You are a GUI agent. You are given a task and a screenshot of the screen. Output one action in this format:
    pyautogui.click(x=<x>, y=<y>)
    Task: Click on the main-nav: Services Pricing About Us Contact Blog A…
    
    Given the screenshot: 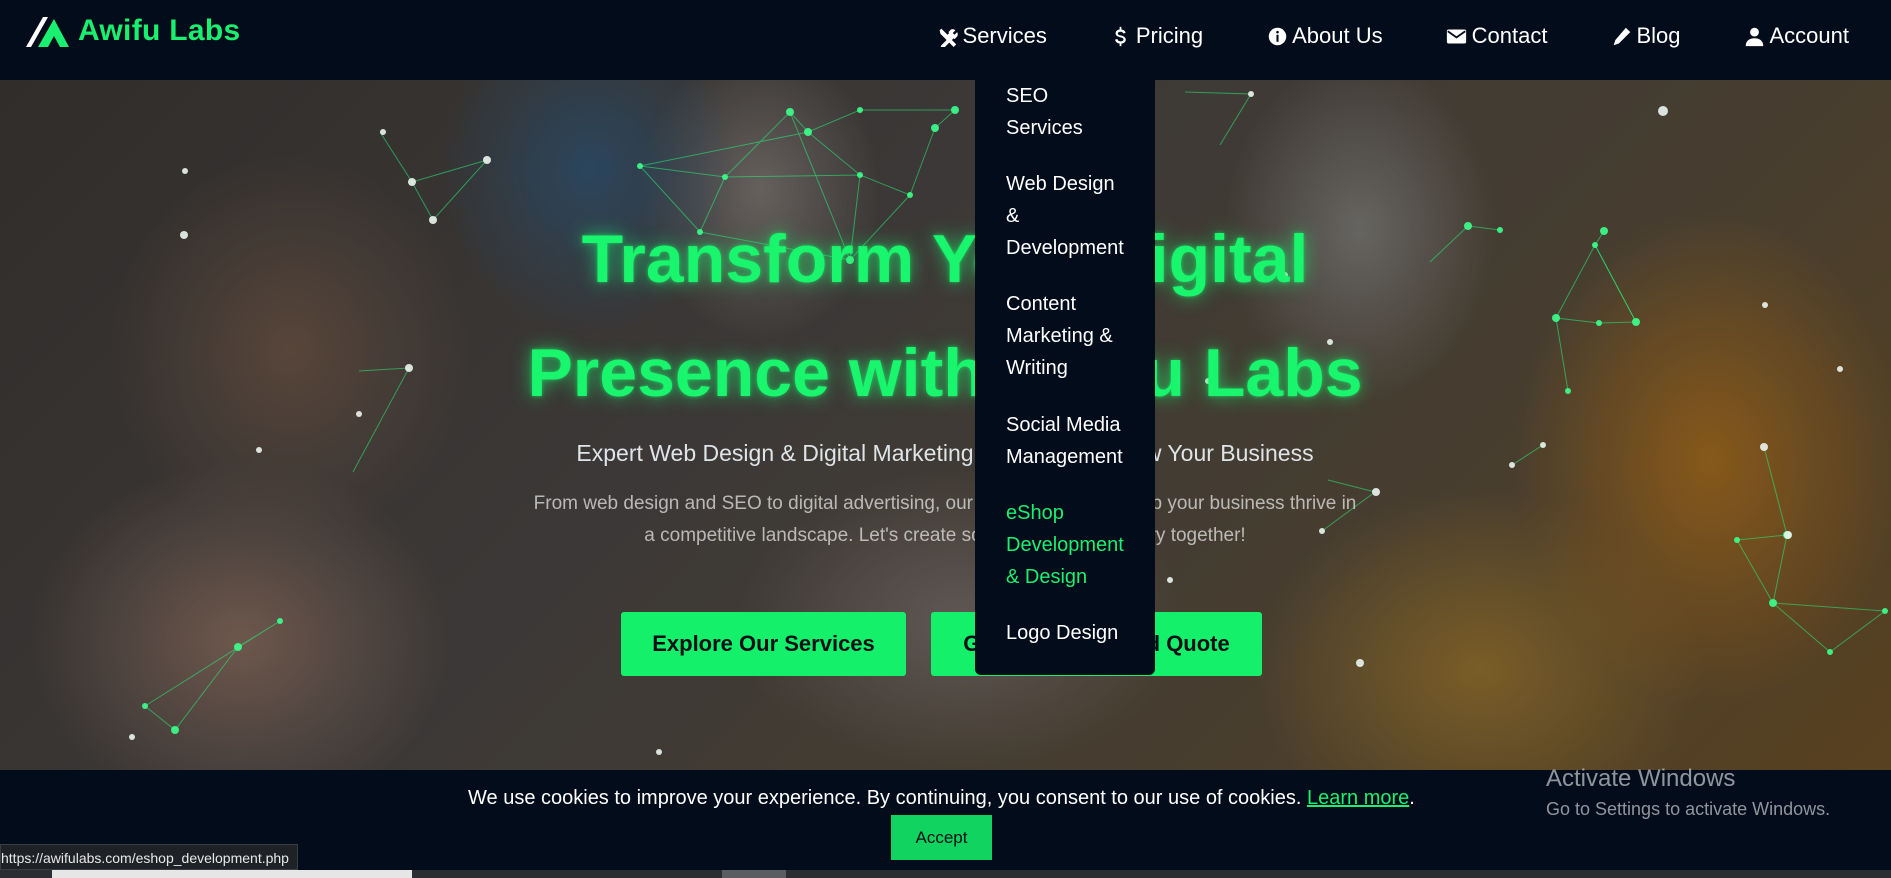 What is the action you would take?
    pyautogui.click(x=1361, y=36)
    